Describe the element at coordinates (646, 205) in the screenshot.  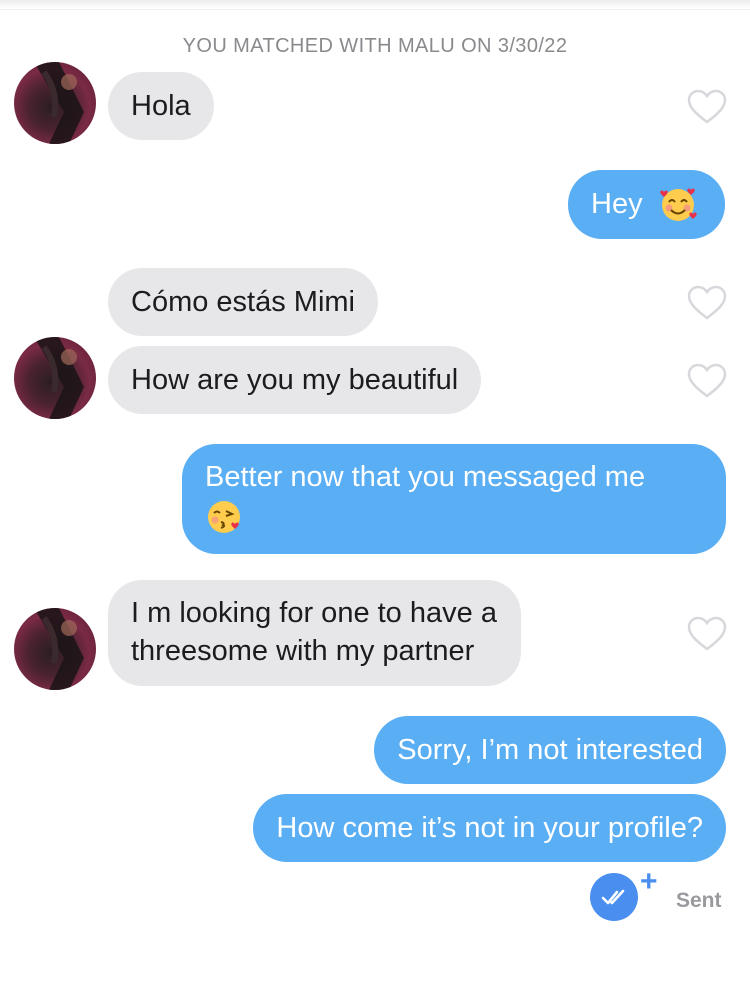
I see `outgoing-message: Hey` at that location.